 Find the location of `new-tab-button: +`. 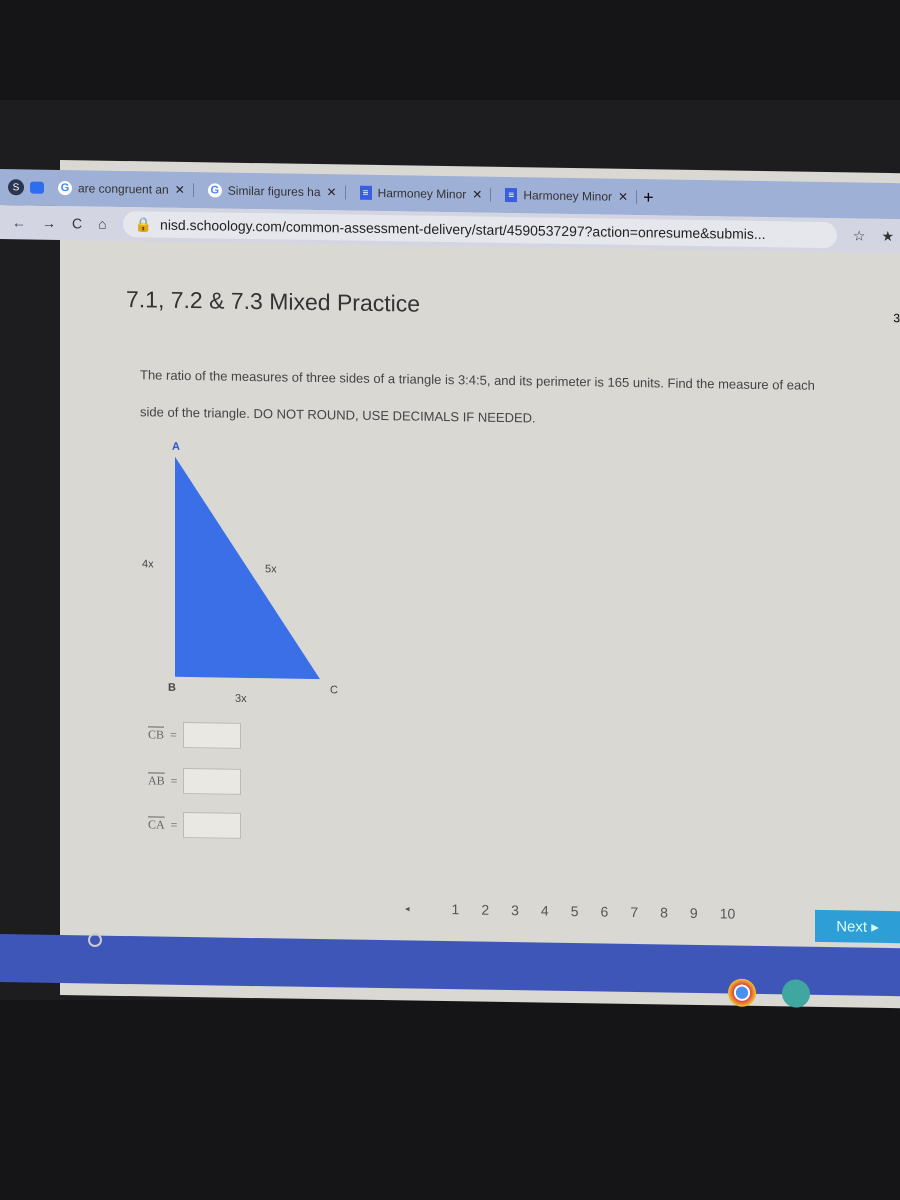

new-tab-button: + is located at coordinates (648, 197).